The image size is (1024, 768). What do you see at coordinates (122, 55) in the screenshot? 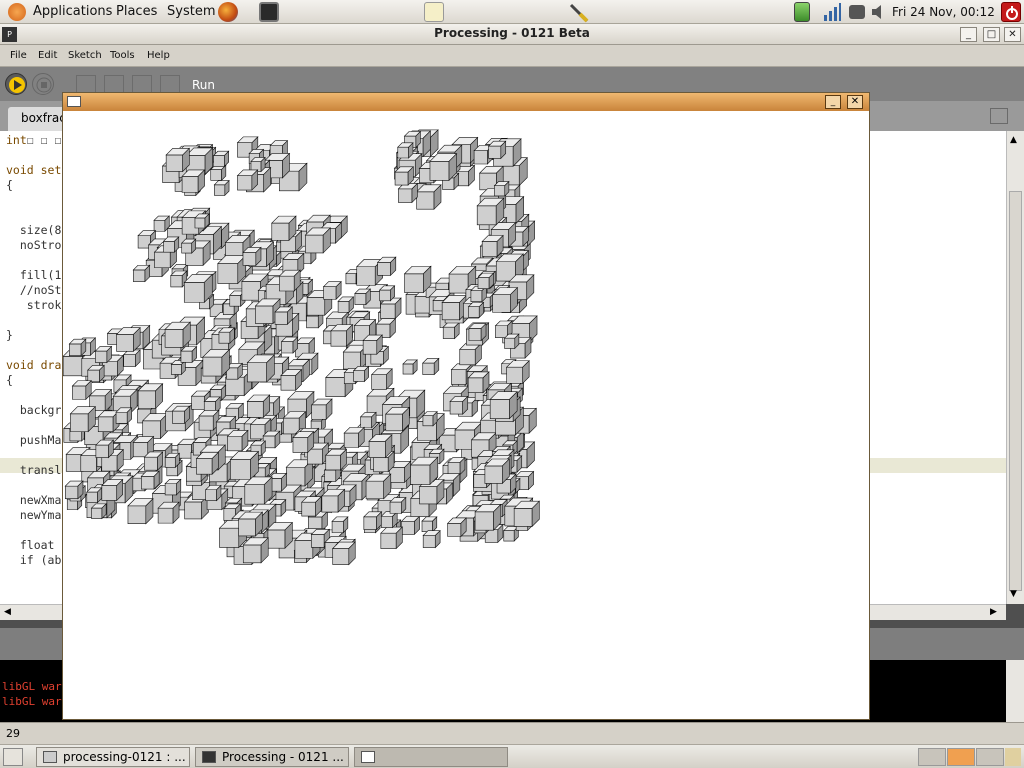
I see `menu-tools: Tools` at bounding box center [122, 55].